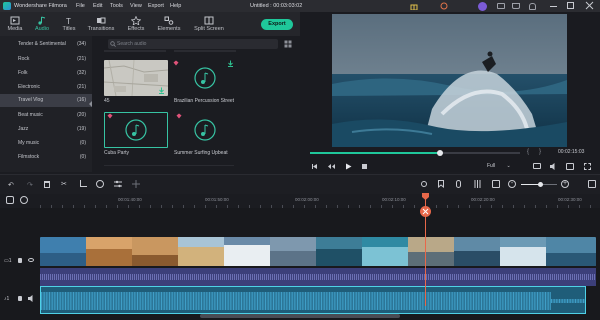  I want to click on ruler-label: 00:02:20:00, so click(483, 199).